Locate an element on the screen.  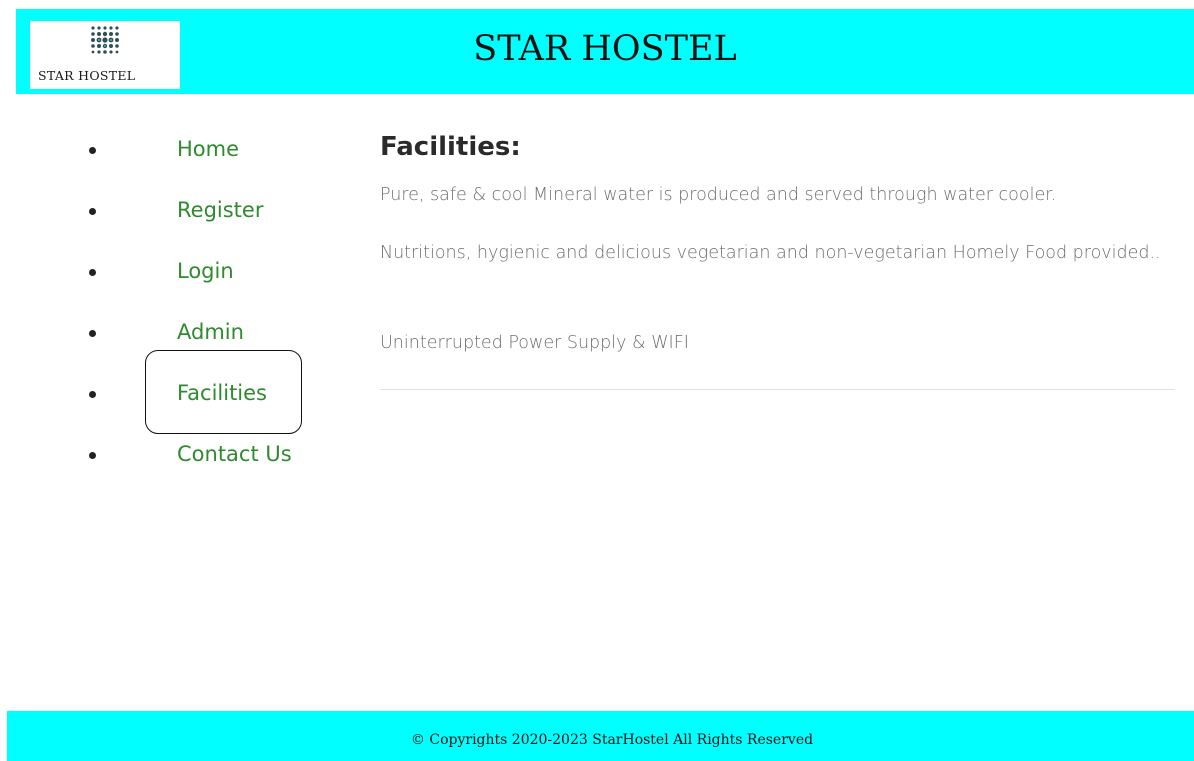
nav-link-admin: Admin is located at coordinates (210, 332).